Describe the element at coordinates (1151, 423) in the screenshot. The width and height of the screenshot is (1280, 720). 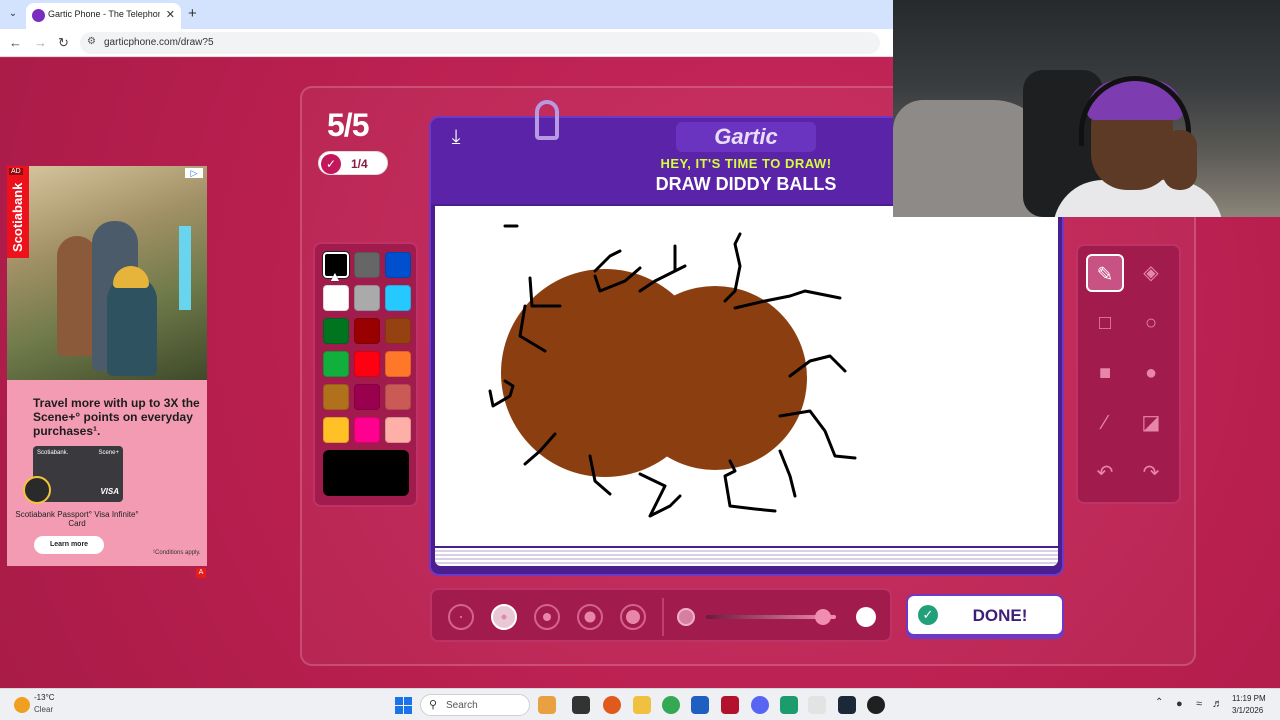
I see `fill-bucket-tool-icon: ◪` at that location.